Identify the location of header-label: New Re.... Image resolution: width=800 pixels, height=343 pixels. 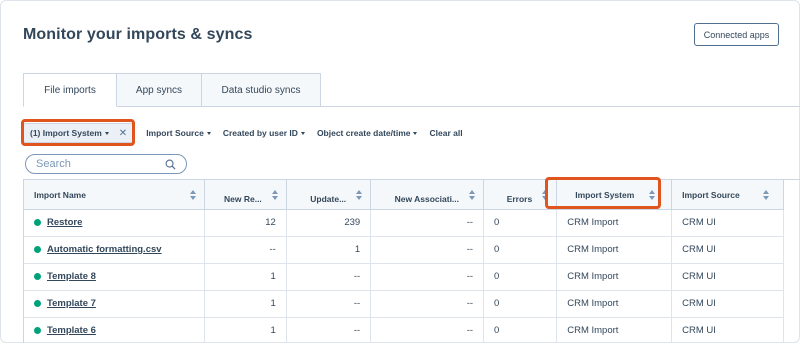
(243, 199).